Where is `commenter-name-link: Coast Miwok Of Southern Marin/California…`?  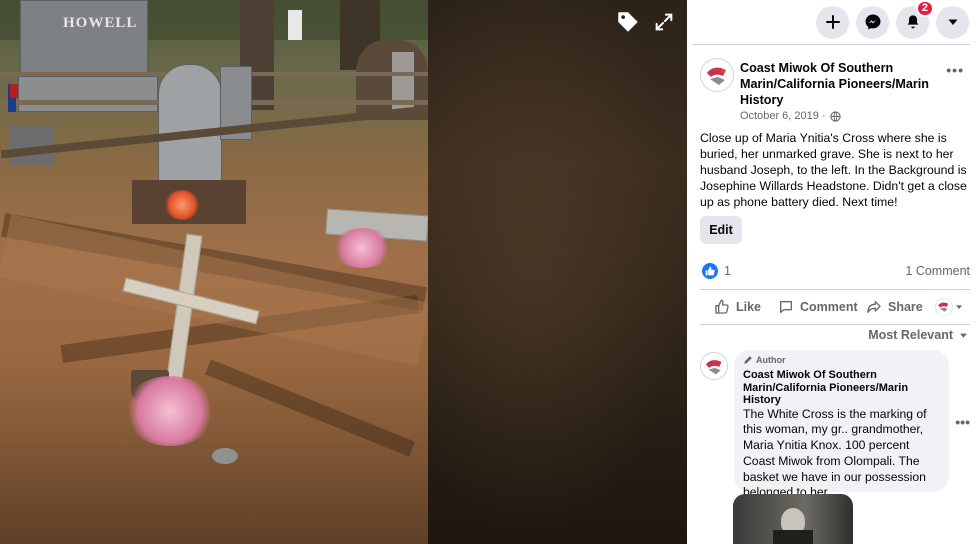 commenter-name-link: Coast Miwok Of Southern Marin/California… is located at coordinates (841, 388).